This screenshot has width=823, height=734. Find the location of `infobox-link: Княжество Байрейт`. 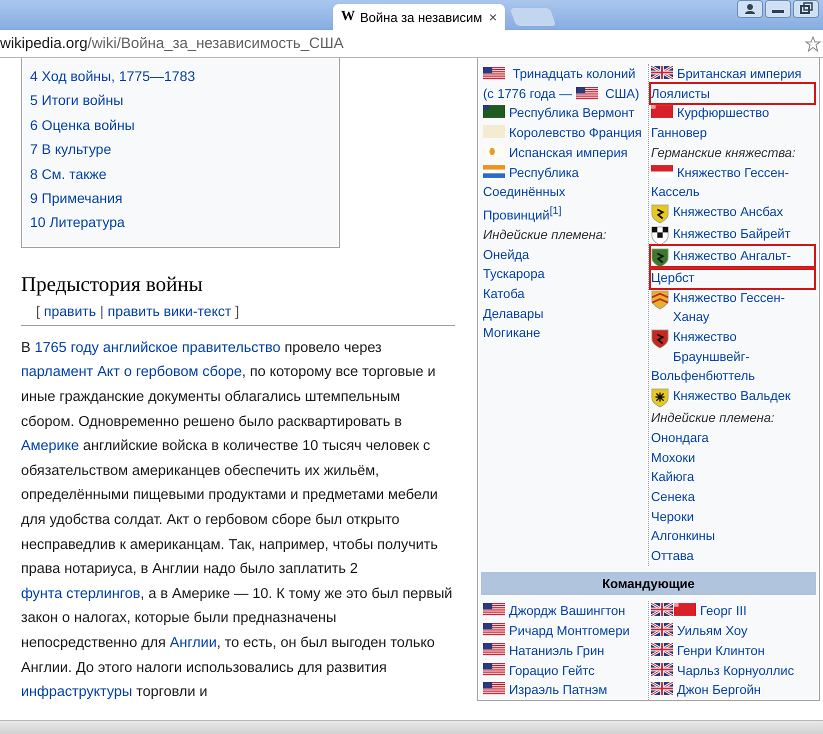

infobox-link: Княжество Байрейт is located at coordinates (732, 234).